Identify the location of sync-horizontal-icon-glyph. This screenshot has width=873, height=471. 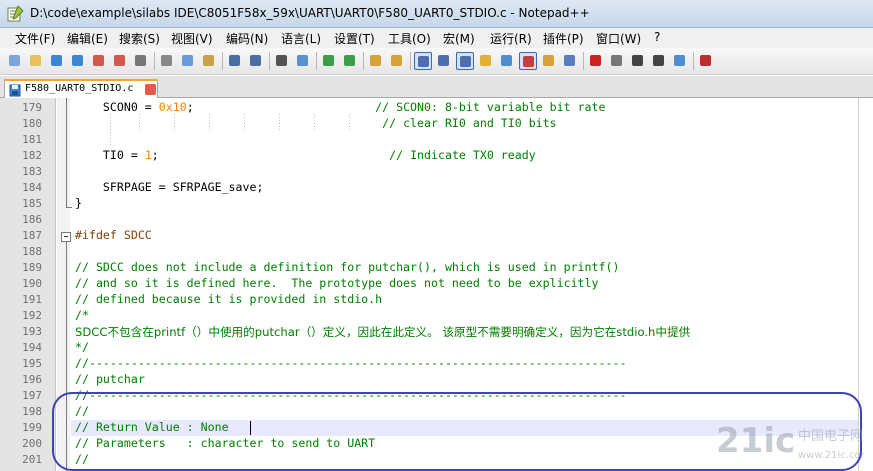
(396, 60).